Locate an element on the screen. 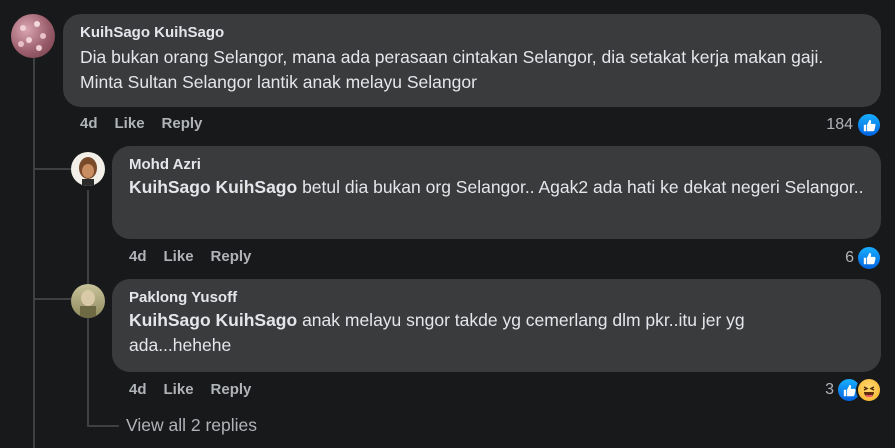  reaction-summary: 3 is located at coordinates (853, 390).